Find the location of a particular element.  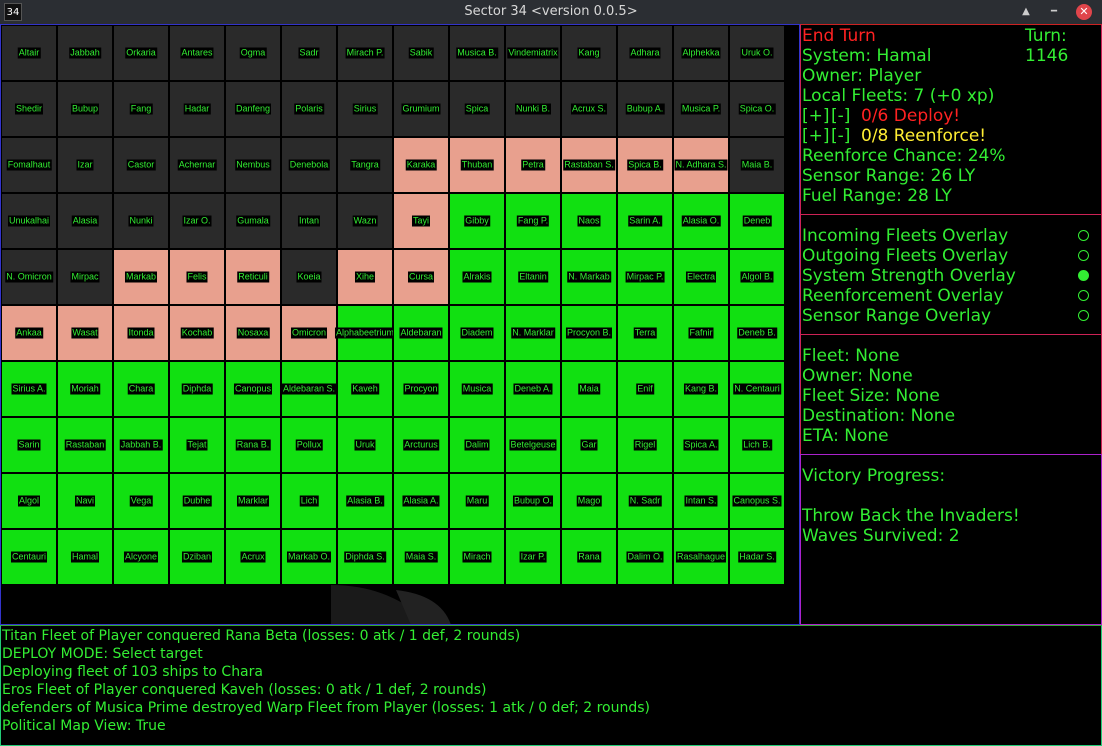

deploy-minus-button: [-] is located at coordinates (840, 116).